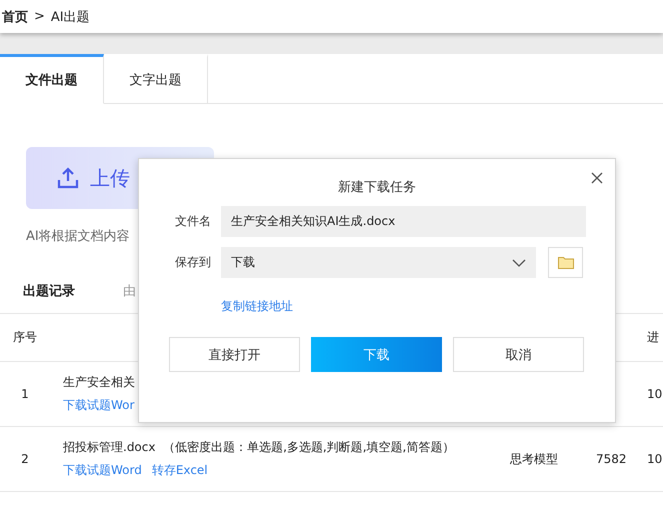 This screenshot has height=509, width=663. Describe the element at coordinates (257, 306) in the screenshot. I see `copy-link: 复制链接地址` at that location.